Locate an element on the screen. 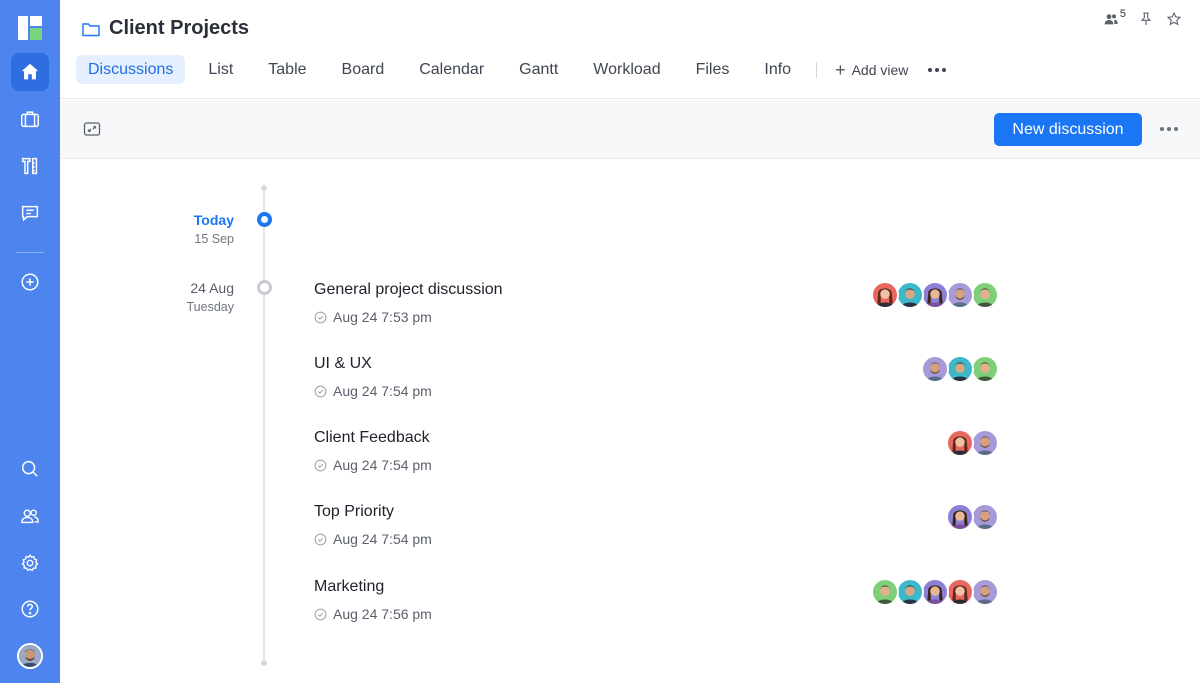  settings-icon is located at coordinates (30, 563).